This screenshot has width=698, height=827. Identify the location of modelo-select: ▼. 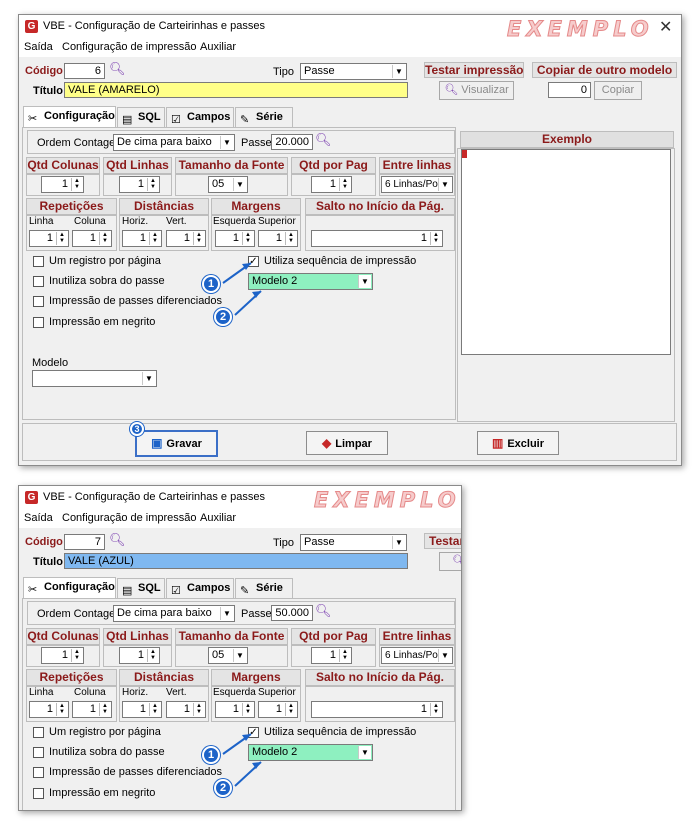
(94, 378).